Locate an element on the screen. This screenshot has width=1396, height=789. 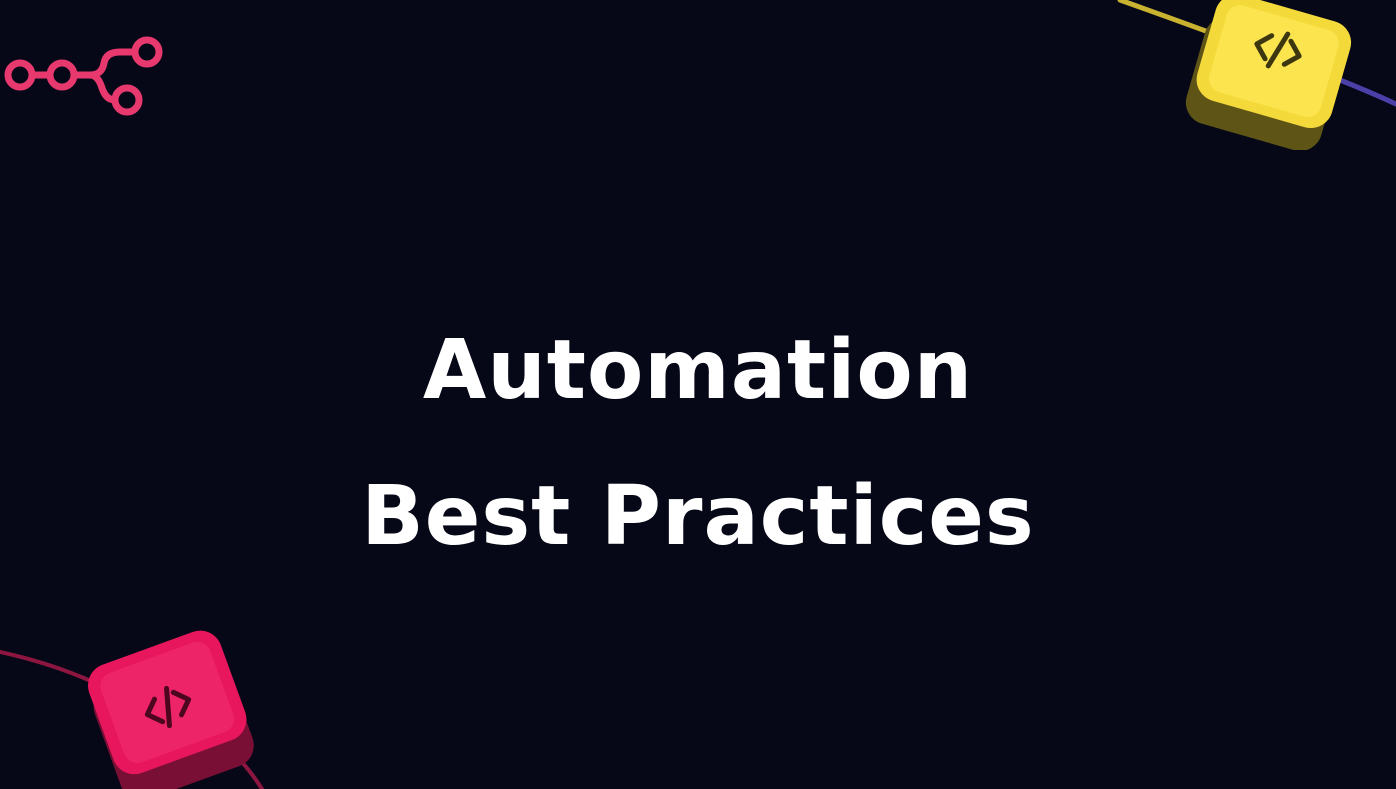
title-line-1: Automation is located at coordinates (698, 370).